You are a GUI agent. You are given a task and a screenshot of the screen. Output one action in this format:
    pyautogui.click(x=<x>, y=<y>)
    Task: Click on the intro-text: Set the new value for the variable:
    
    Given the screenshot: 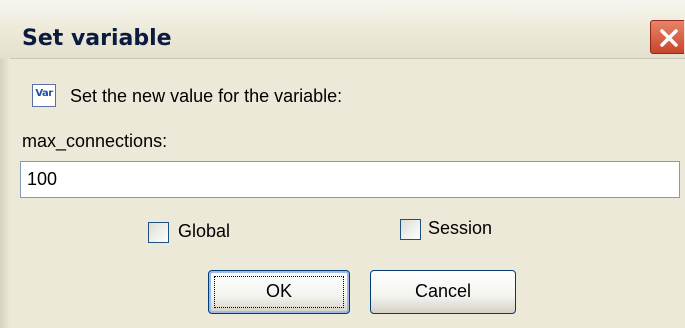 What is the action you would take?
    pyautogui.click(x=206, y=96)
    